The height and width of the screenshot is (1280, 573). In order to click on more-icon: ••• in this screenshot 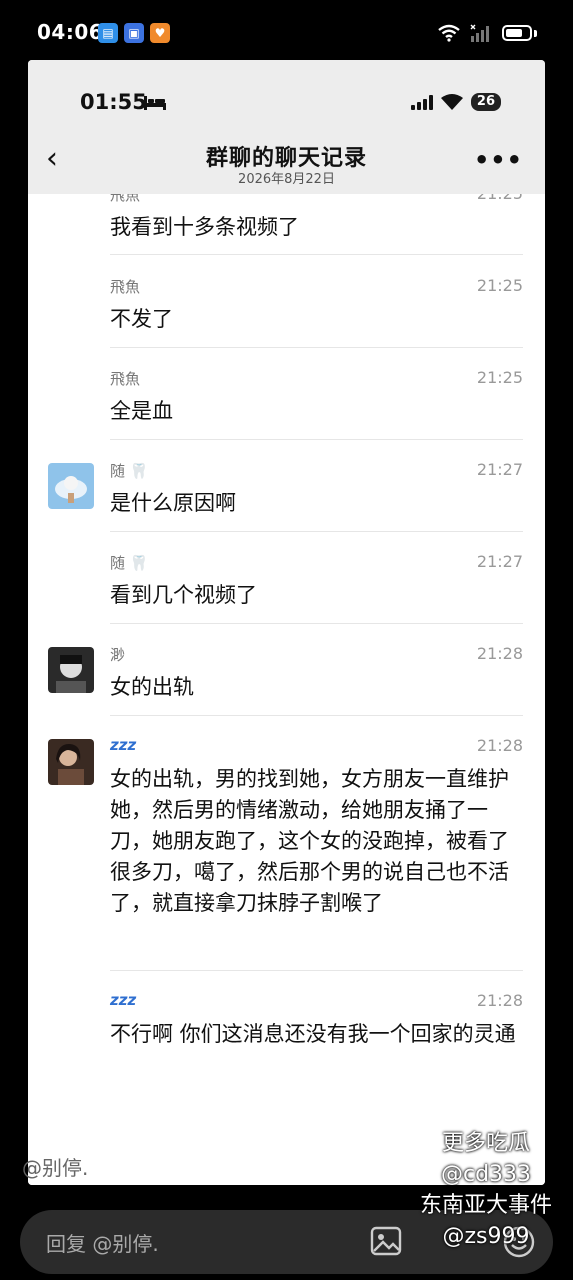, I will do `click(498, 160)`.